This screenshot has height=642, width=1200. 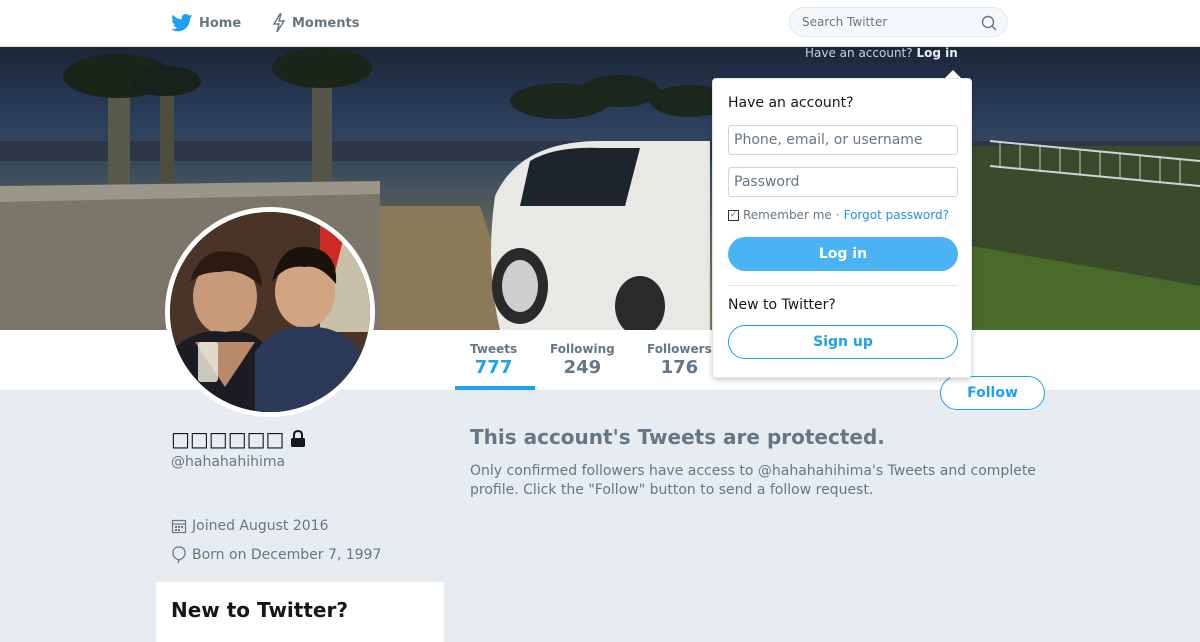 What do you see at coordinates (287, 555) in the screenshot?
I see `born-text: Born on December 7, 1997` at bounding box center [287, 555].